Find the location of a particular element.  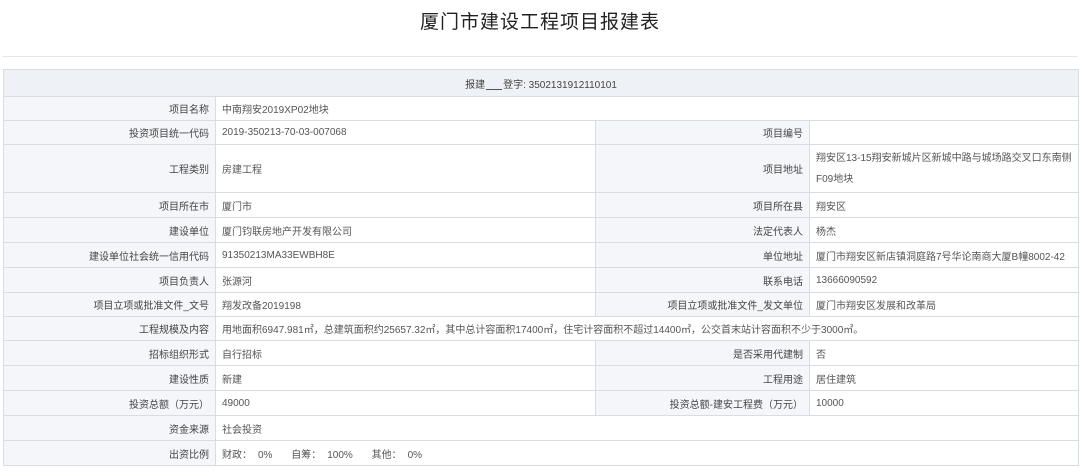

usage-value: 居住建筑 is located at coordinates (944, 378).